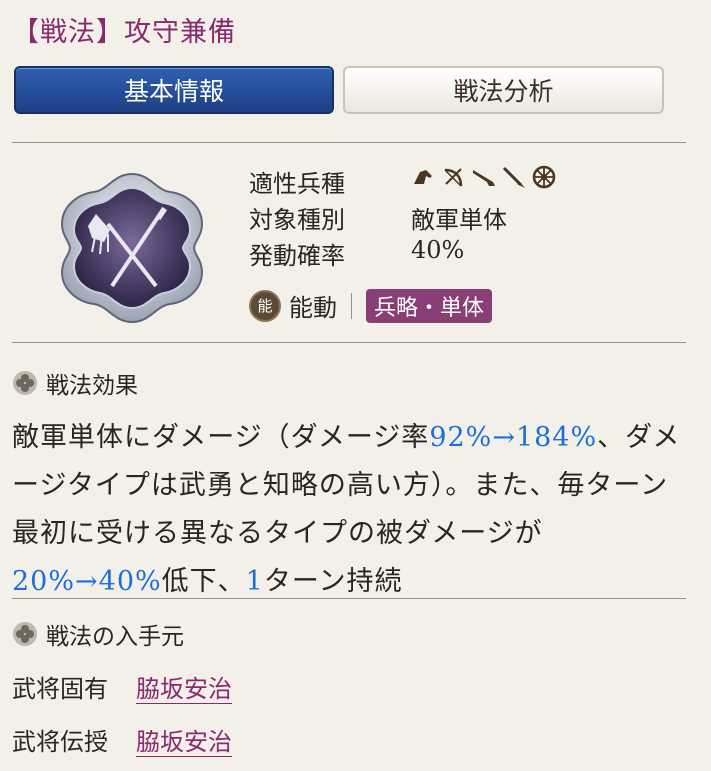  What do you see at coordinates (513, 437) in the screenshot?
I see `effect-text-segment: 92%→184%` at bounding box center [513, 437].